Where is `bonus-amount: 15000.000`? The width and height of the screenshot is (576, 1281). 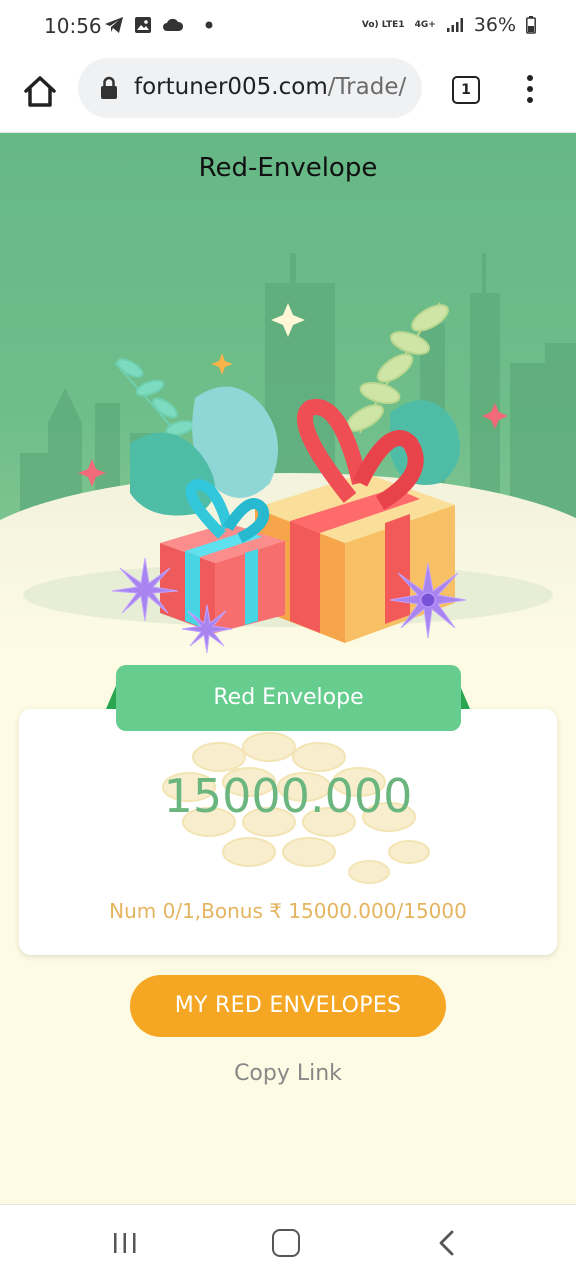
bonus-amount: 15000.000 is located at coordinates (288, 796).